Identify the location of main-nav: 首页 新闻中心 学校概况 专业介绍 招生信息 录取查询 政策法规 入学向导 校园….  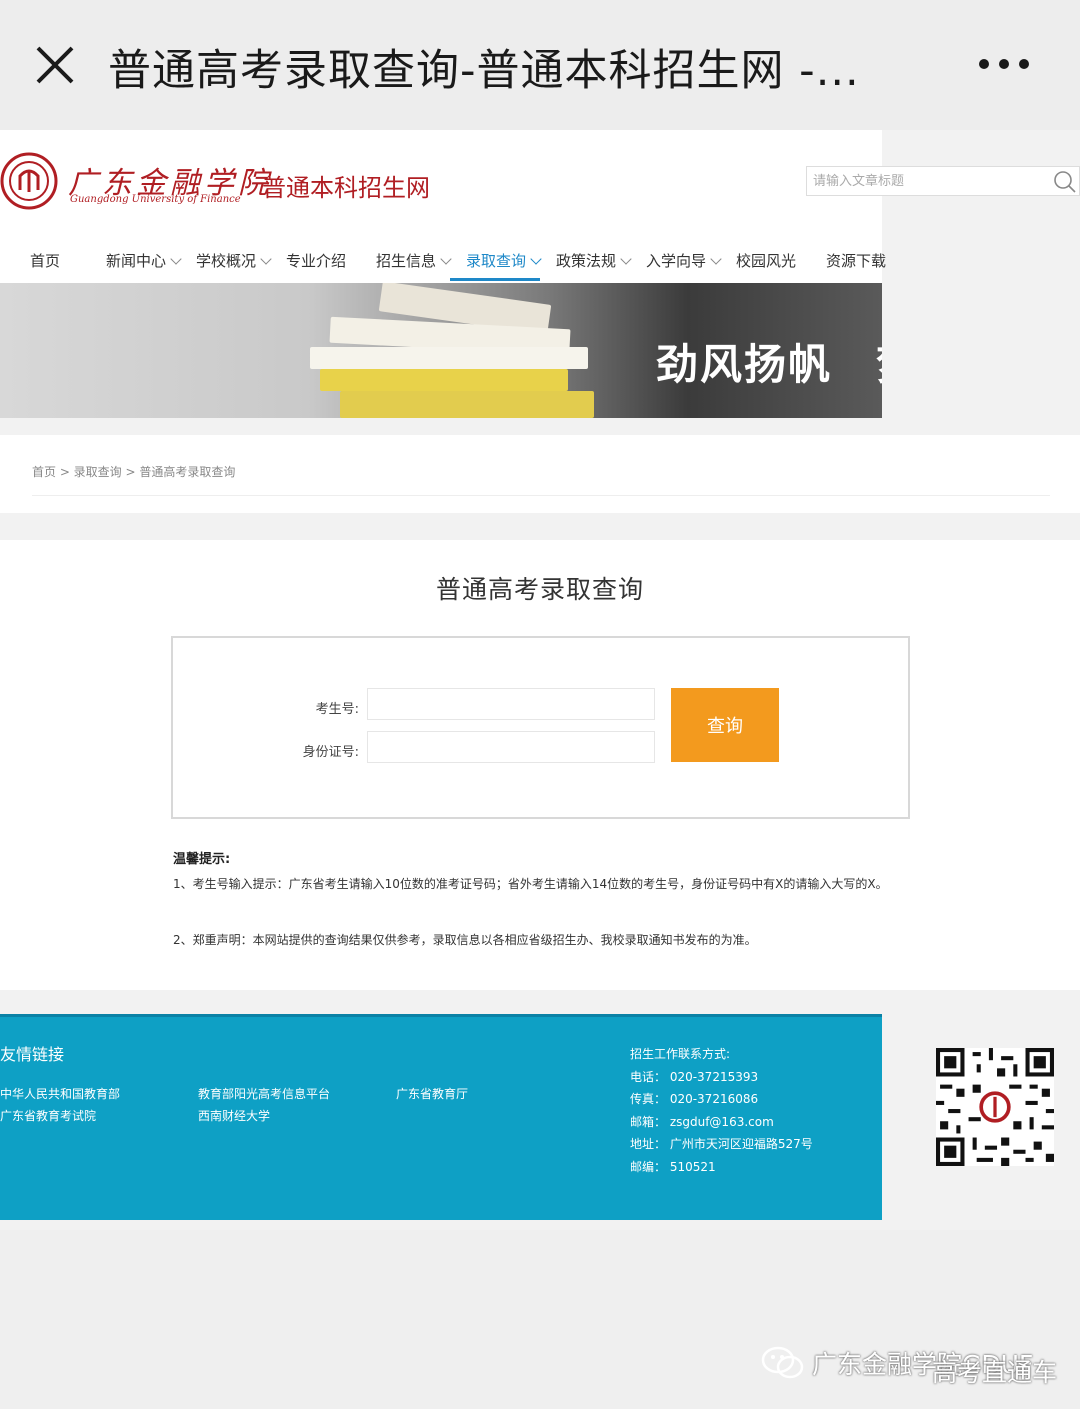
(443, 262).